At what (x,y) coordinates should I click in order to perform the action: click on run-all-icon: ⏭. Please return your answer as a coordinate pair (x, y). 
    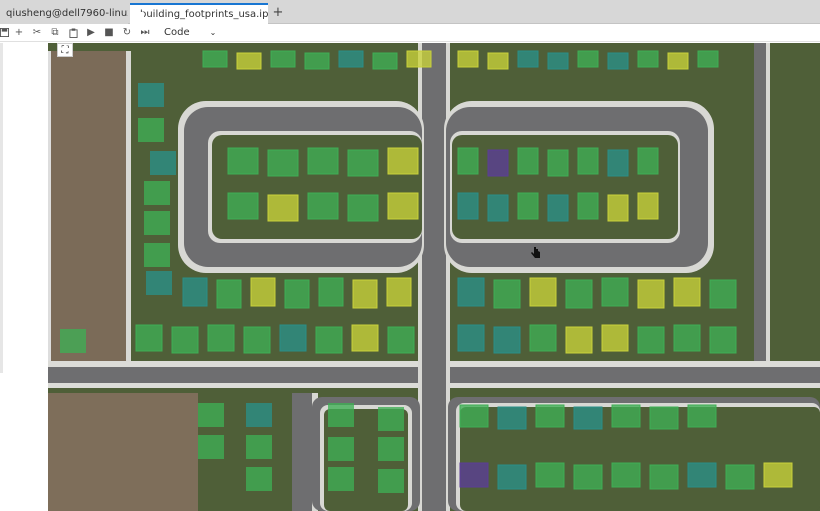
    Looking at the image, I should click on (145, 33).